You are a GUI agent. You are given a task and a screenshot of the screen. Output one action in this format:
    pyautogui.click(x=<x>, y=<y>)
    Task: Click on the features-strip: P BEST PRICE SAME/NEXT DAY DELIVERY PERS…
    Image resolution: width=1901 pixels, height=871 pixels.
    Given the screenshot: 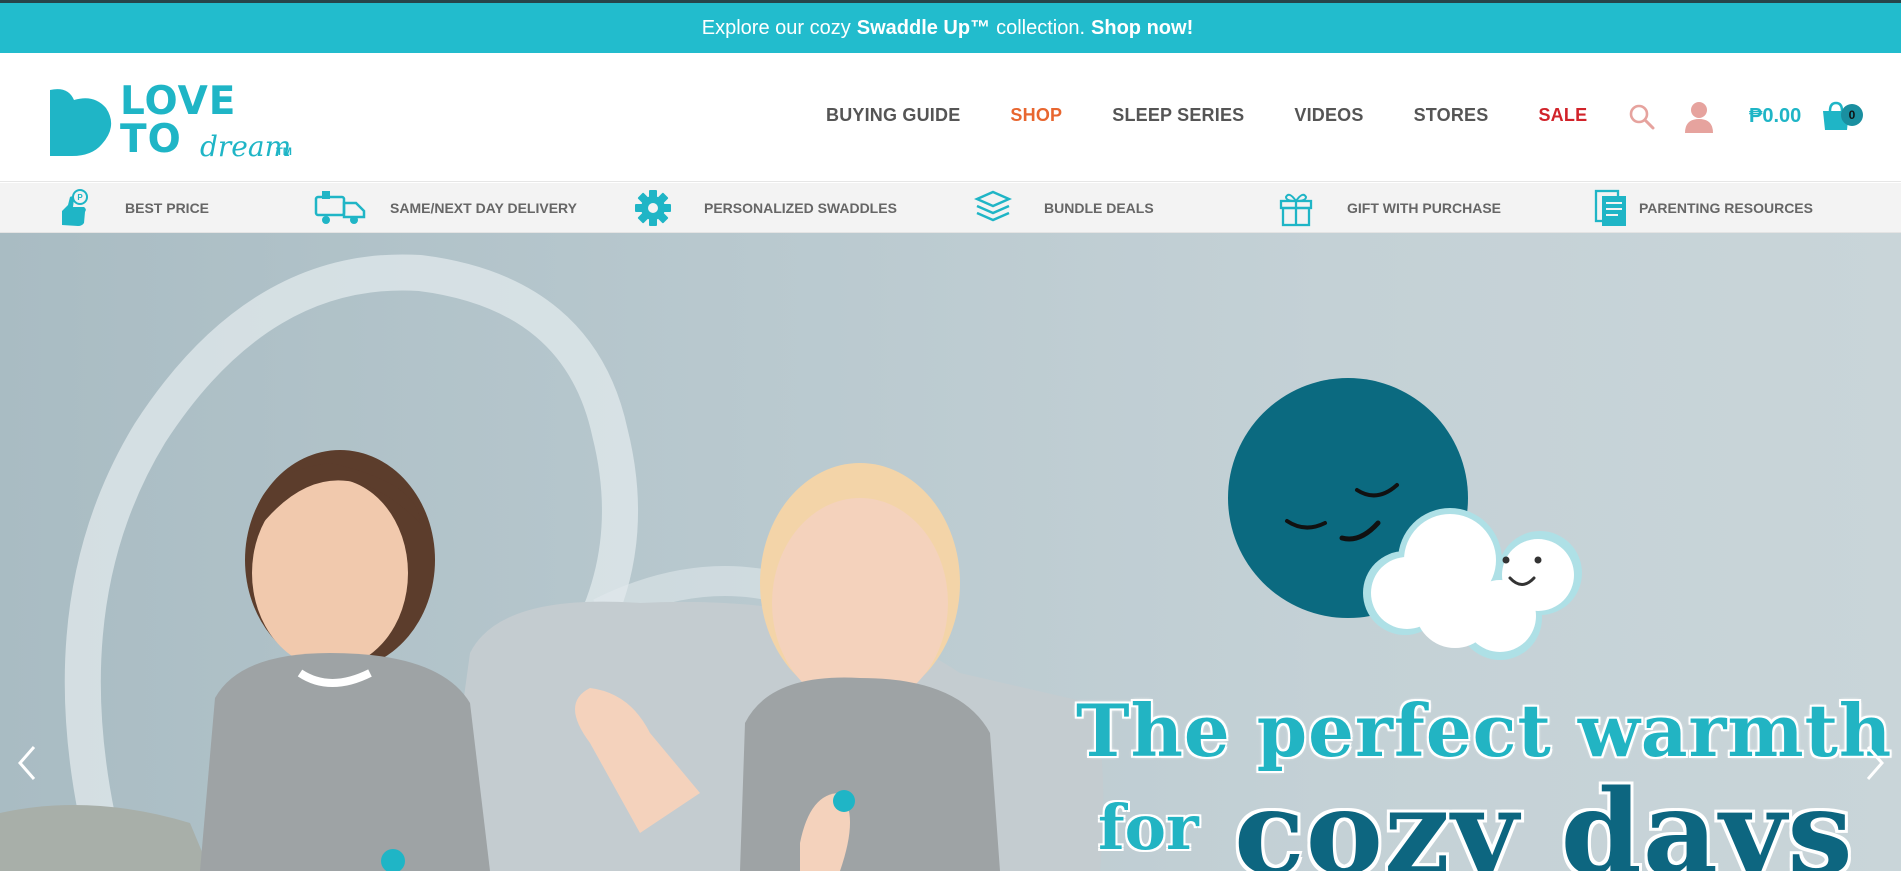 What is the action you would take?
    pyautogui.click(x=950, y=208)
    